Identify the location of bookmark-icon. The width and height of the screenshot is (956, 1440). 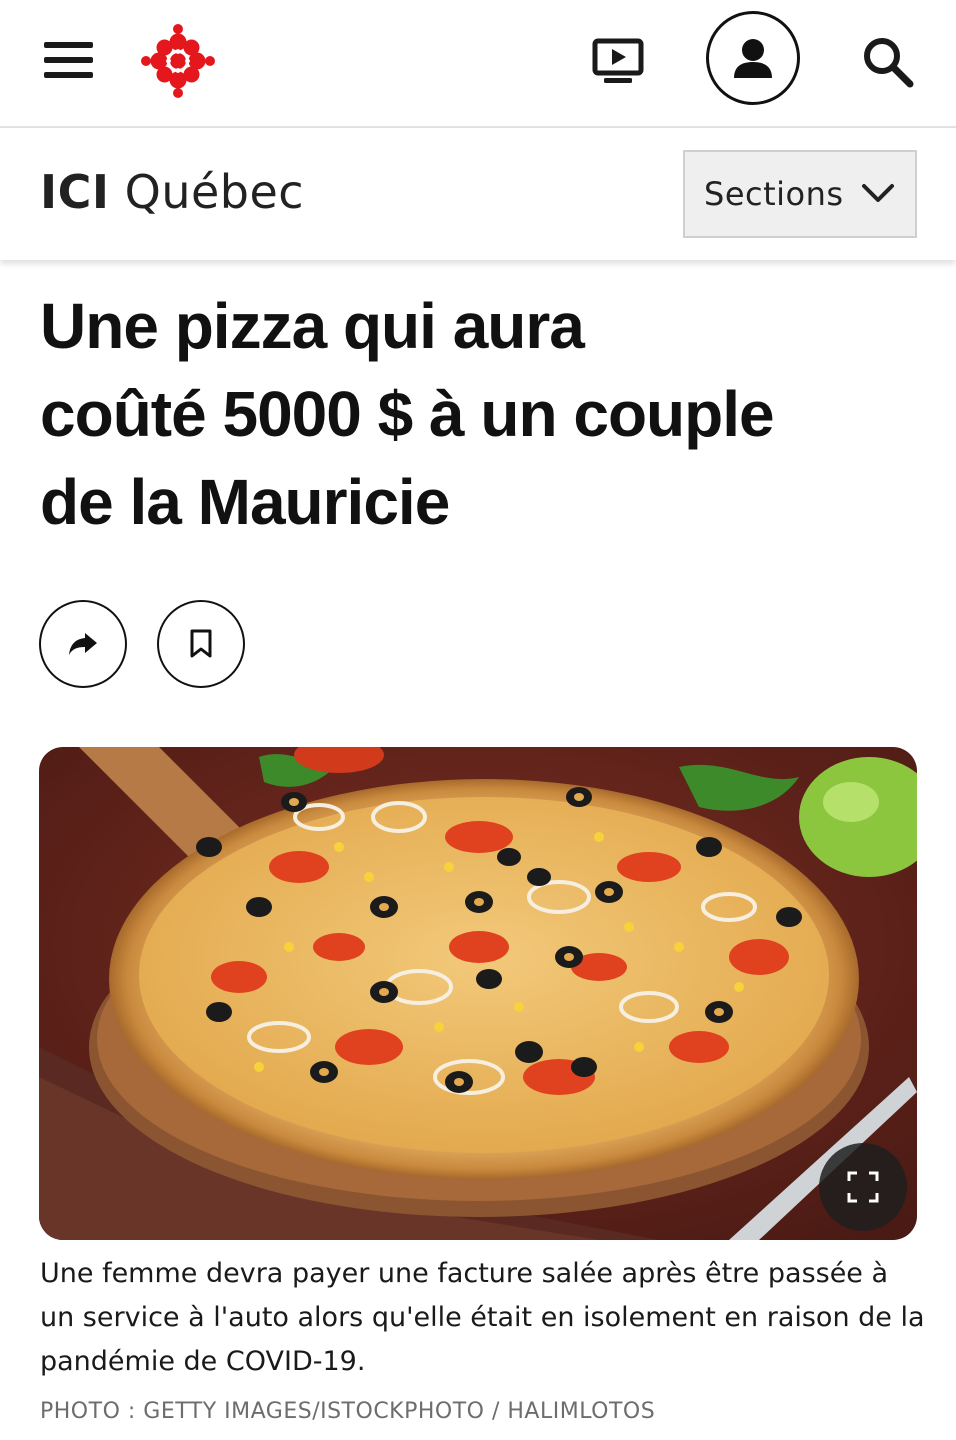
(201, 643).